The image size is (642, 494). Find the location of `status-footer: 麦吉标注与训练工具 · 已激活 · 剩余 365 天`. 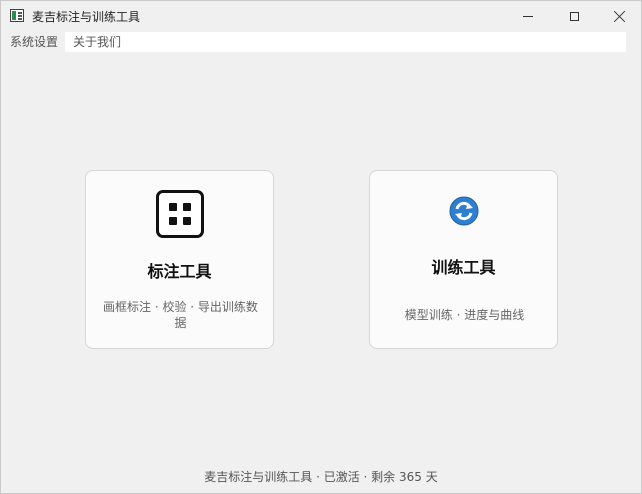

status-footer: 麦吉标注与训练工具 · 已激活 · 剩余 365 天 is located at coordinates (321, 477).